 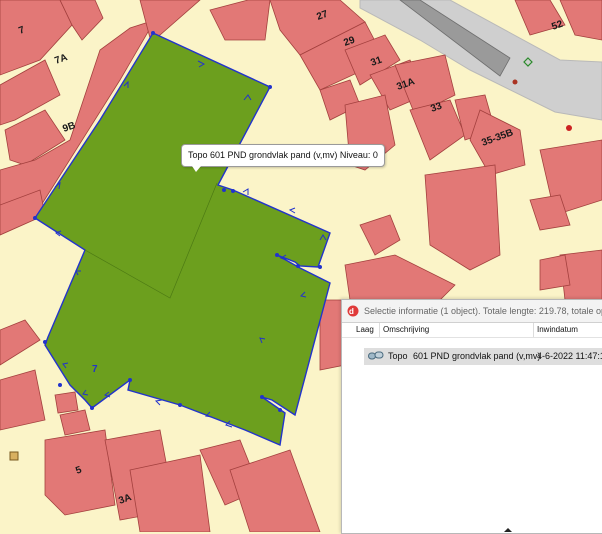 What do you see at coordinates (376, 355) in the screenshot?
I see `layer-icon` at bounding box center [376, 355].